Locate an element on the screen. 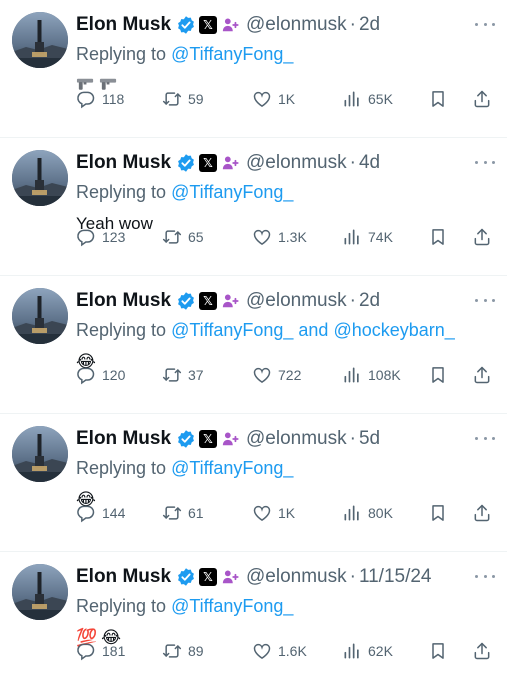 This screenshot has width=507, height=680. views-count: 62K is located at coordinates (380, 651).